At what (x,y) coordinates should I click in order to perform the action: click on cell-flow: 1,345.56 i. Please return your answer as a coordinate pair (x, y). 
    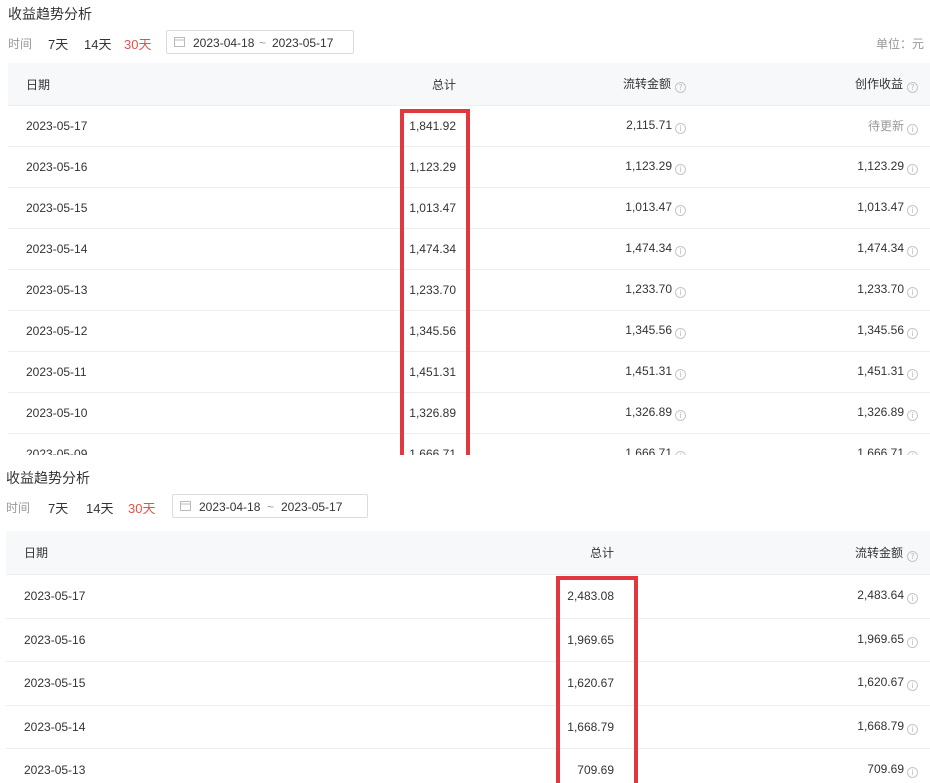
    Looking at the image, I should click on (583, 331).